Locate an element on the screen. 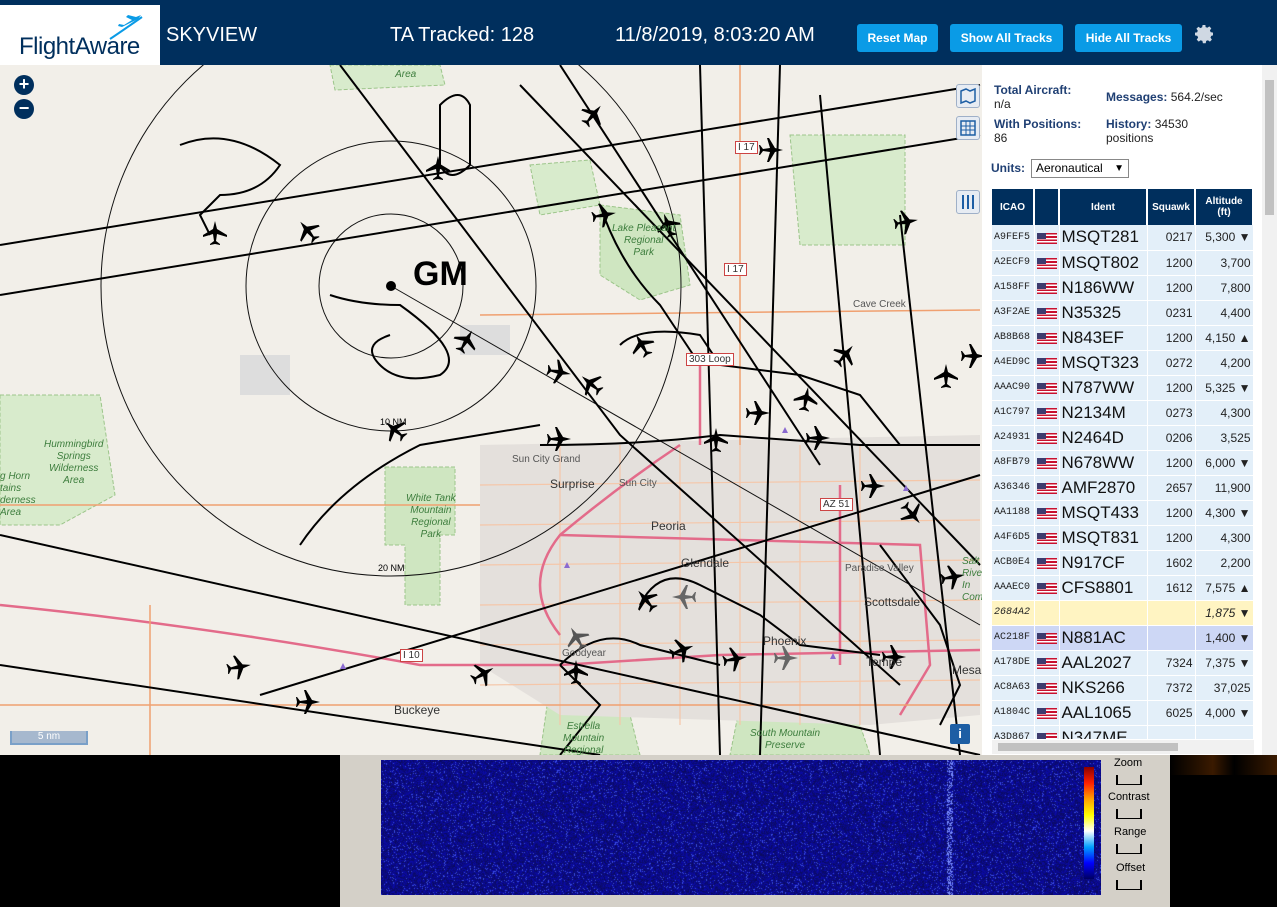 This screenshot has height=907, width=1277. place-south-mountain: South Mountain Preserve is located at coordinates (785, 739).